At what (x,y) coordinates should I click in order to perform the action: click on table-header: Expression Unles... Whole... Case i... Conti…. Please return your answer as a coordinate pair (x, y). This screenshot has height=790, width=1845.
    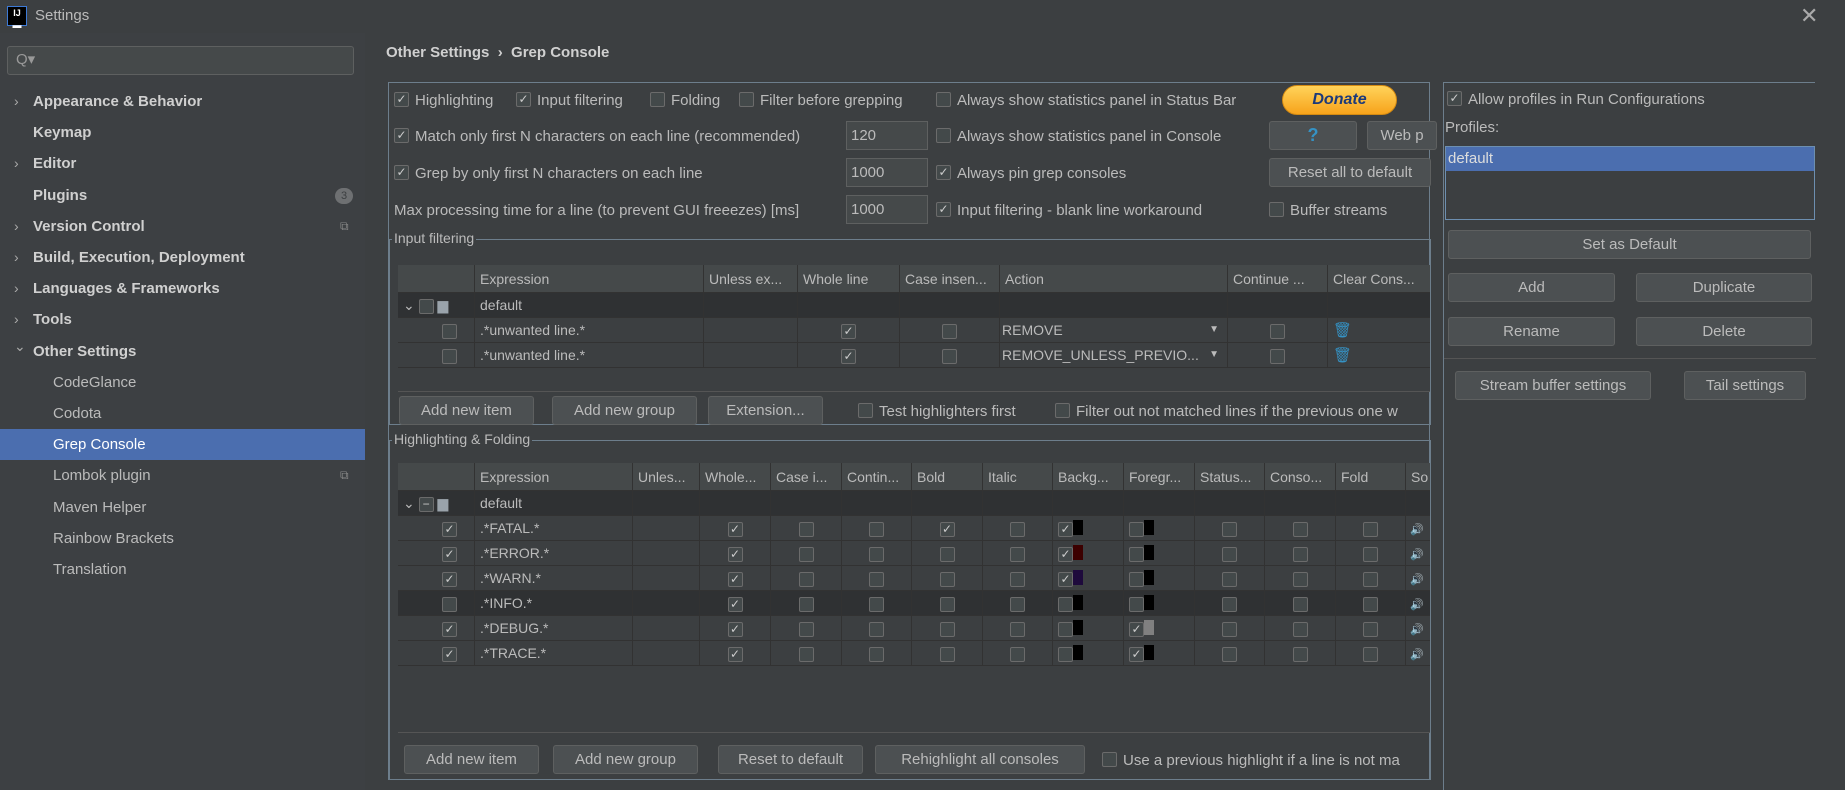
    Looking at the image, I should click on (914, 477).